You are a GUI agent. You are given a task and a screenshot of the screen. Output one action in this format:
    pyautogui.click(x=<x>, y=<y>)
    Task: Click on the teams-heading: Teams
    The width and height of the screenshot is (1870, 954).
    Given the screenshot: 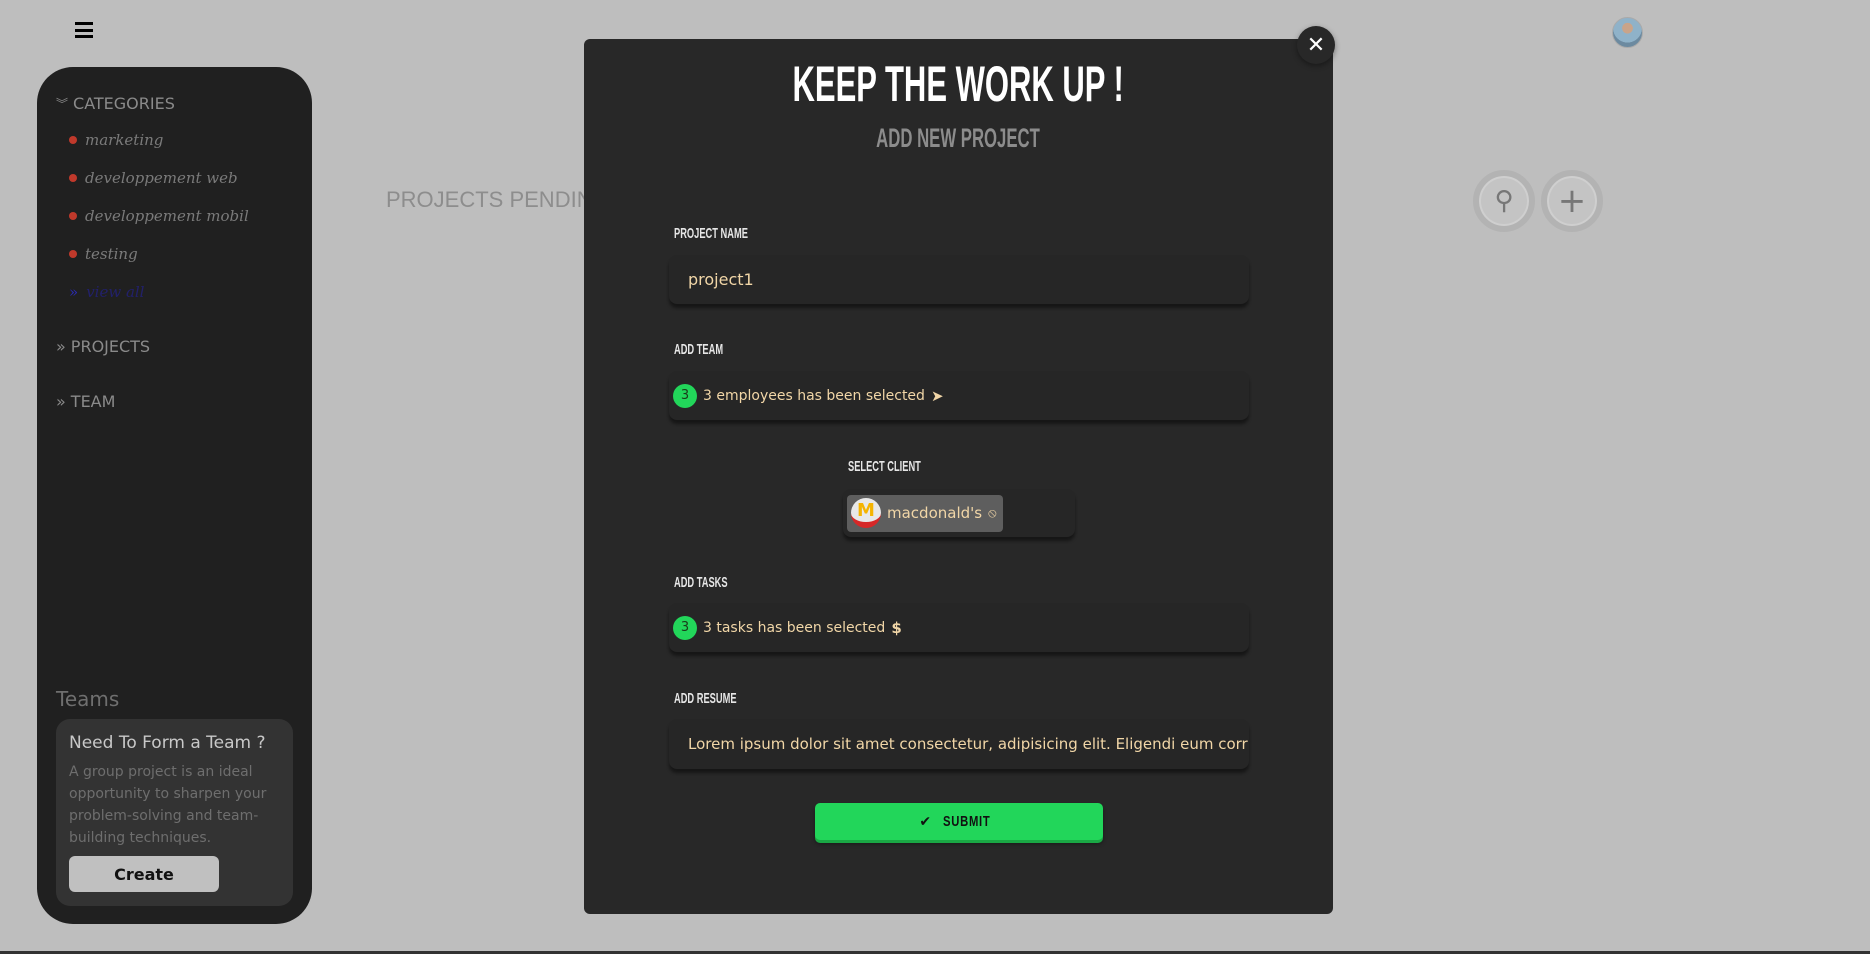 What is the action you would take?
    pyautogui.click(x=88, y=699)
    